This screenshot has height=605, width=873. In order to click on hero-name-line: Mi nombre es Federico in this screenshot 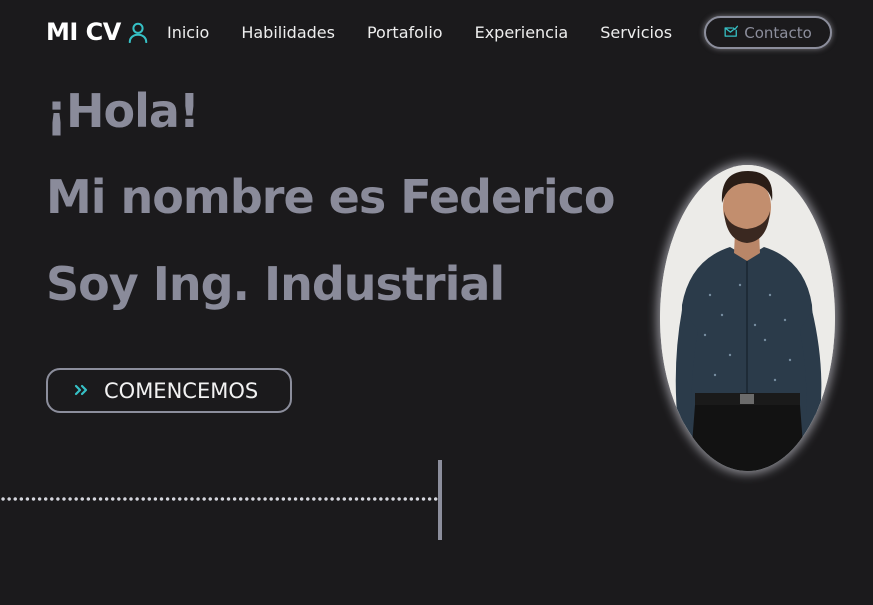, I will do `click(330, 197)`.